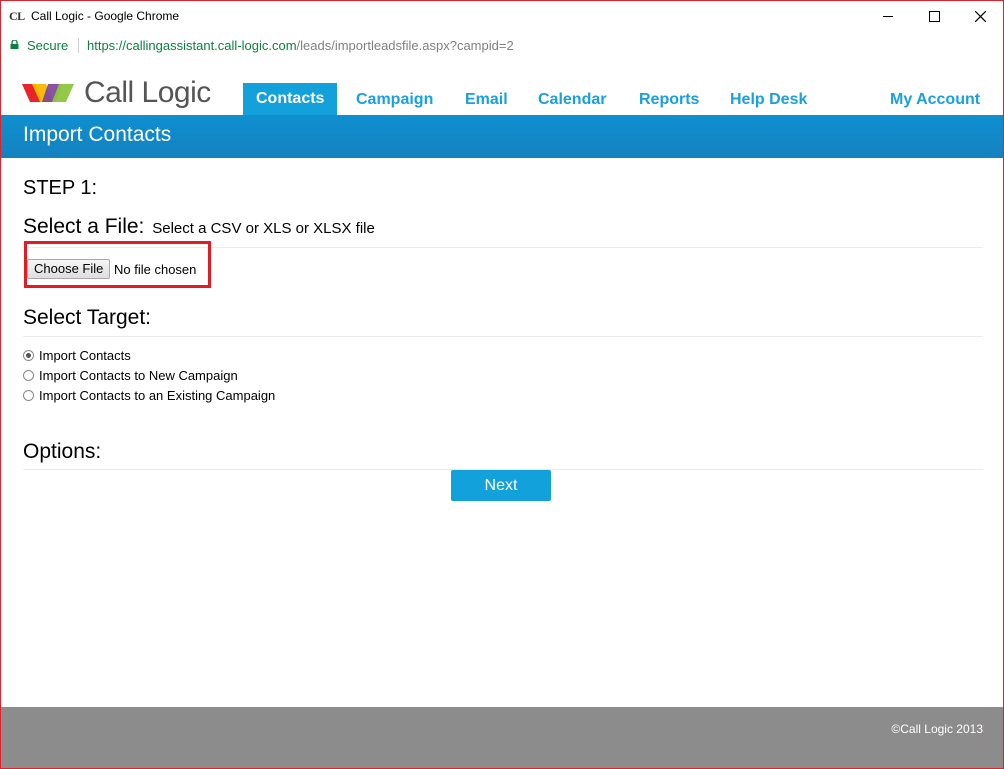 This screenshot has width=1004, height=769. What do you see at coordinates (503, 336) in the screenshot?
I see `divider` at bounding box center [503, 336].